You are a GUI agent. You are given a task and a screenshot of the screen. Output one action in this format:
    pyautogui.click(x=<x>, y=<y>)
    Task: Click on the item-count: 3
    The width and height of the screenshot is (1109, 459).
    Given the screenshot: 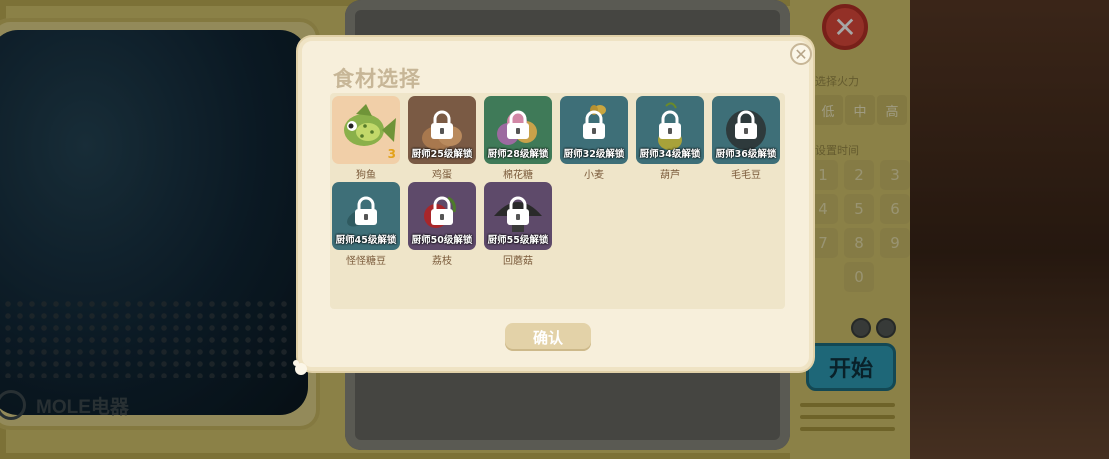 What is the action you would take?
    pyautogui.click(x=391, y=154)
    